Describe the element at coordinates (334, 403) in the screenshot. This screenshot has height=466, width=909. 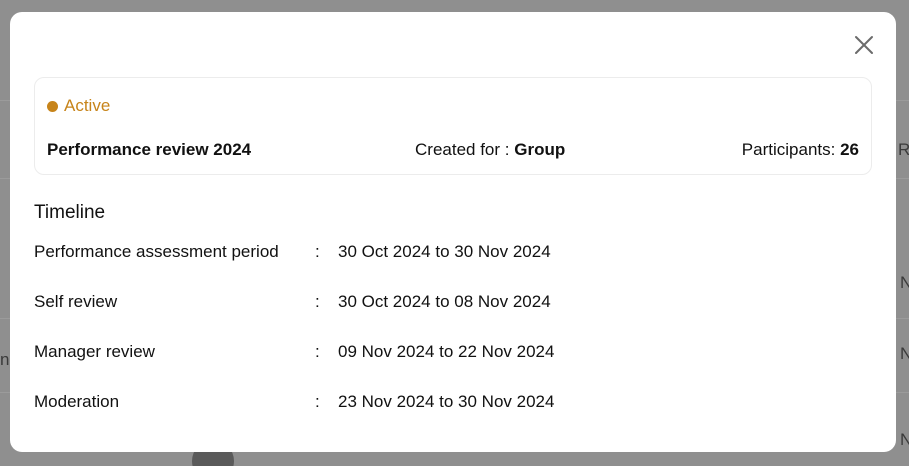
I see `timeline-row: Moderation : 23 Nov 2024 to 30 Nov 2024` at that location.